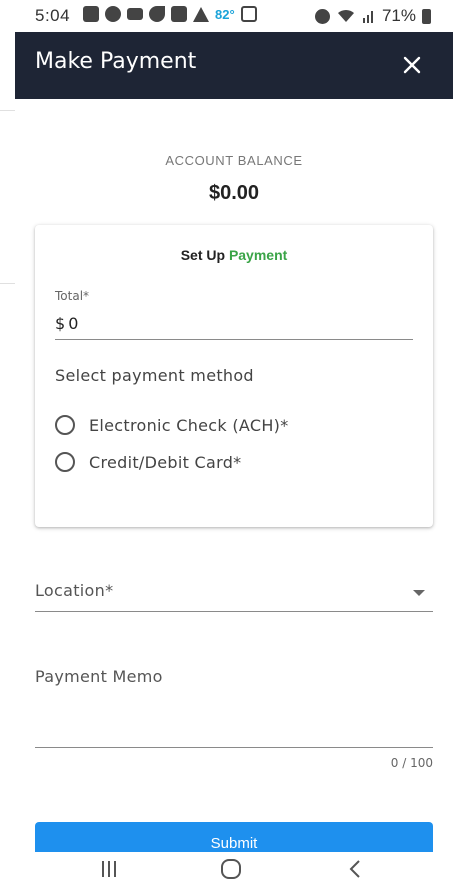 Image resolution: width=453 pixels, height=886 pixels. What do you see at coordinates (170, 14) in the screenshot?
I see `notification-icons: 82°` at bounding box center [170, 14].